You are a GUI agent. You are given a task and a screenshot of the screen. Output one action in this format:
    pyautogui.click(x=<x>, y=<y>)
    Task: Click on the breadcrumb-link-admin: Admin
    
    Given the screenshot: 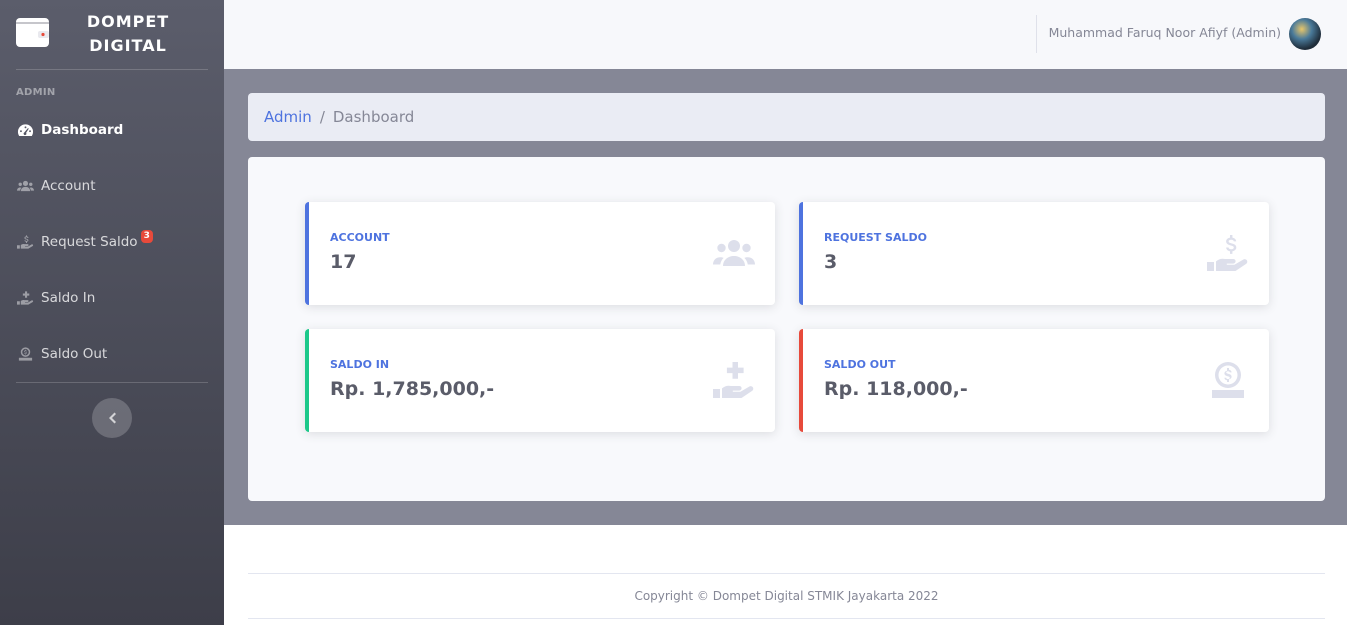 What is the action you would take?
    pyautogui.click(x=288, y=117)
    